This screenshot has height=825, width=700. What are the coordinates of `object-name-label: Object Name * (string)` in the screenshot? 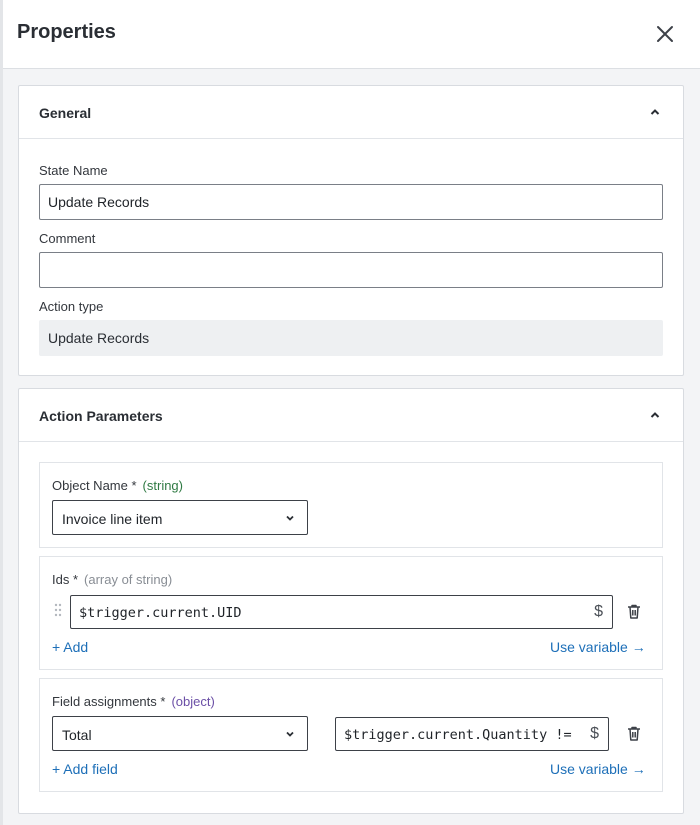 It's located at (117, 485).